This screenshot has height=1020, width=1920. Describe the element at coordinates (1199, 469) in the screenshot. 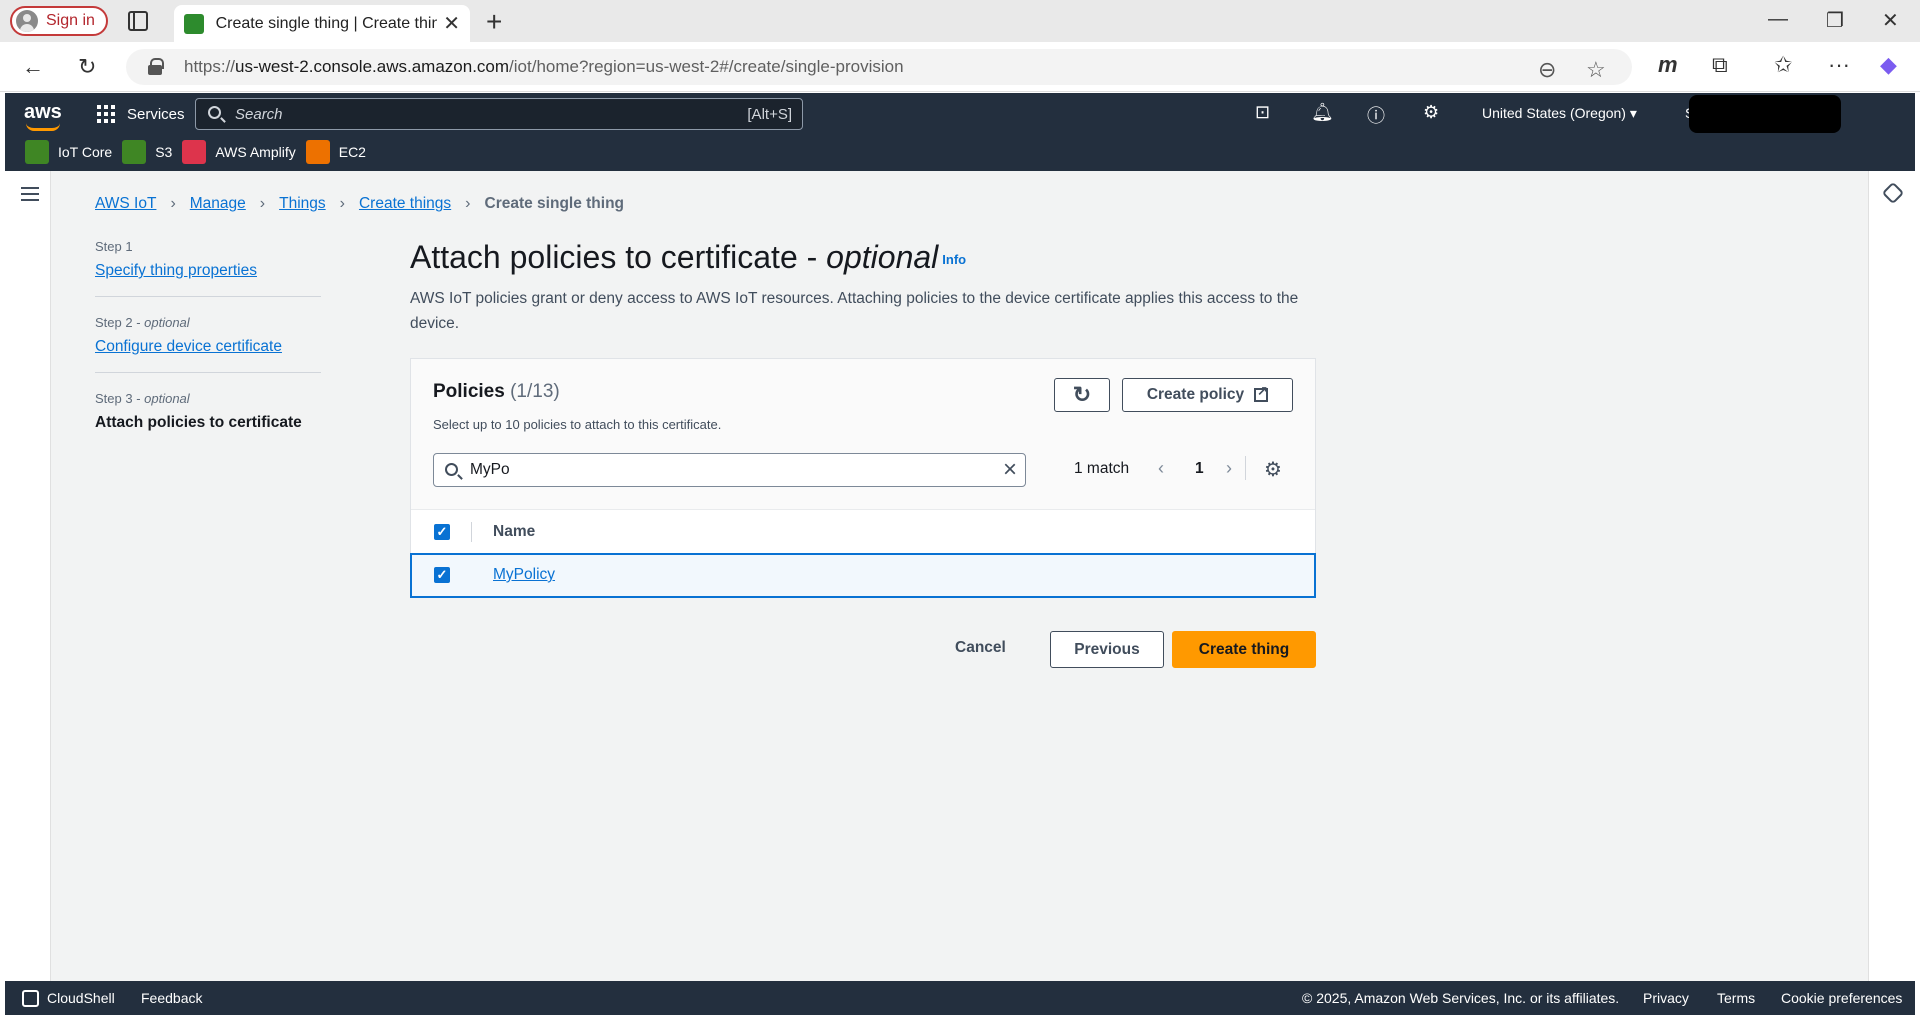

I see `page-number: 1` at that location.